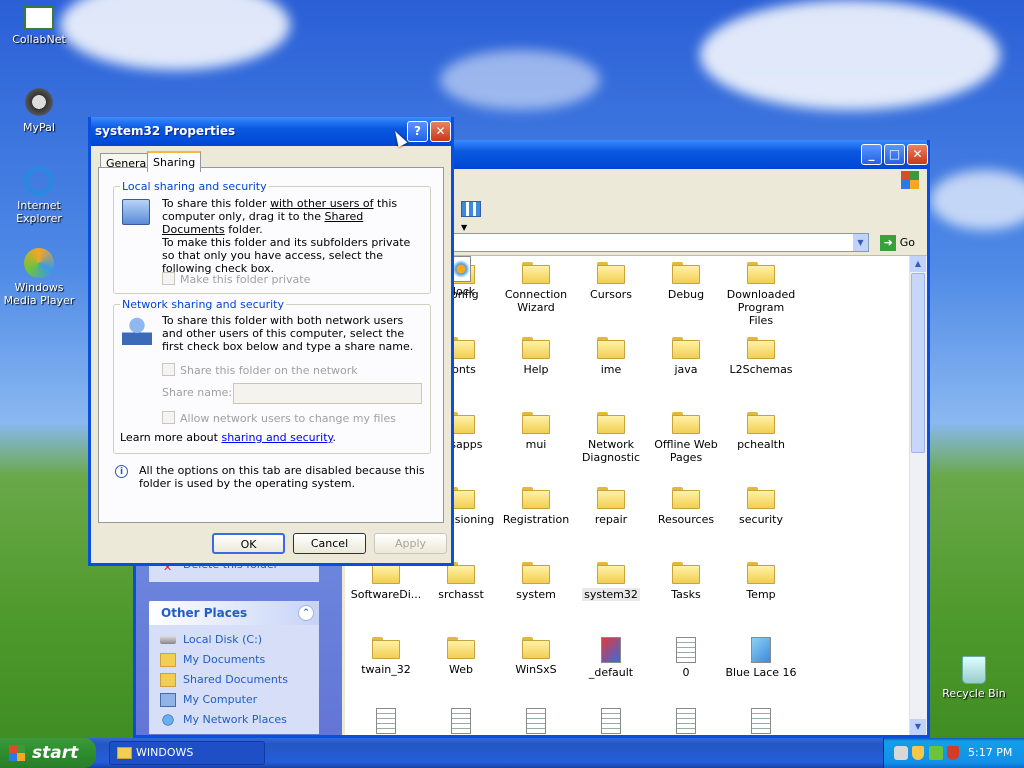 The height and width of the screenshot is (768, 1024). Describe the element at coordinates (321, 203) in the screenshot. I see `other-users-link: with other users of` at that location.